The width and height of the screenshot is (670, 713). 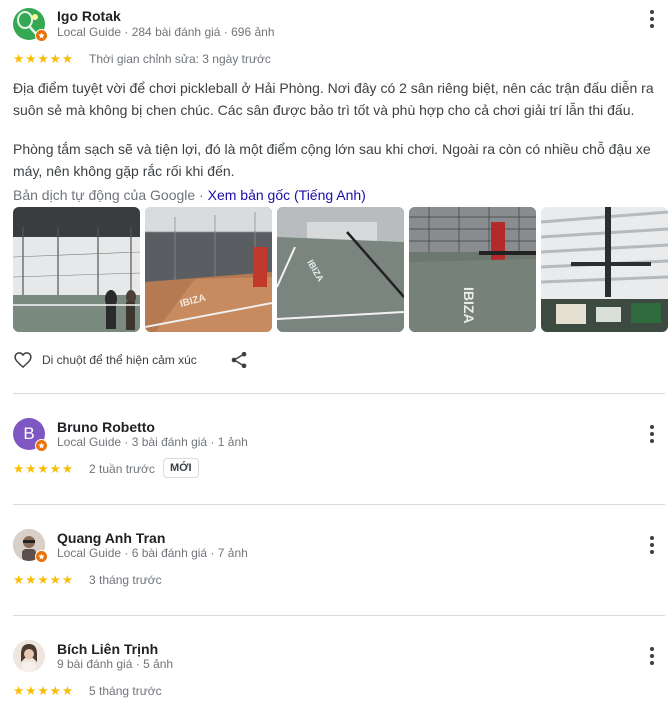 What do you see at coordinates (122, 469) in the screenshot?
I see `review-time: 2 tuần trước` at bounding box center [122, 469].